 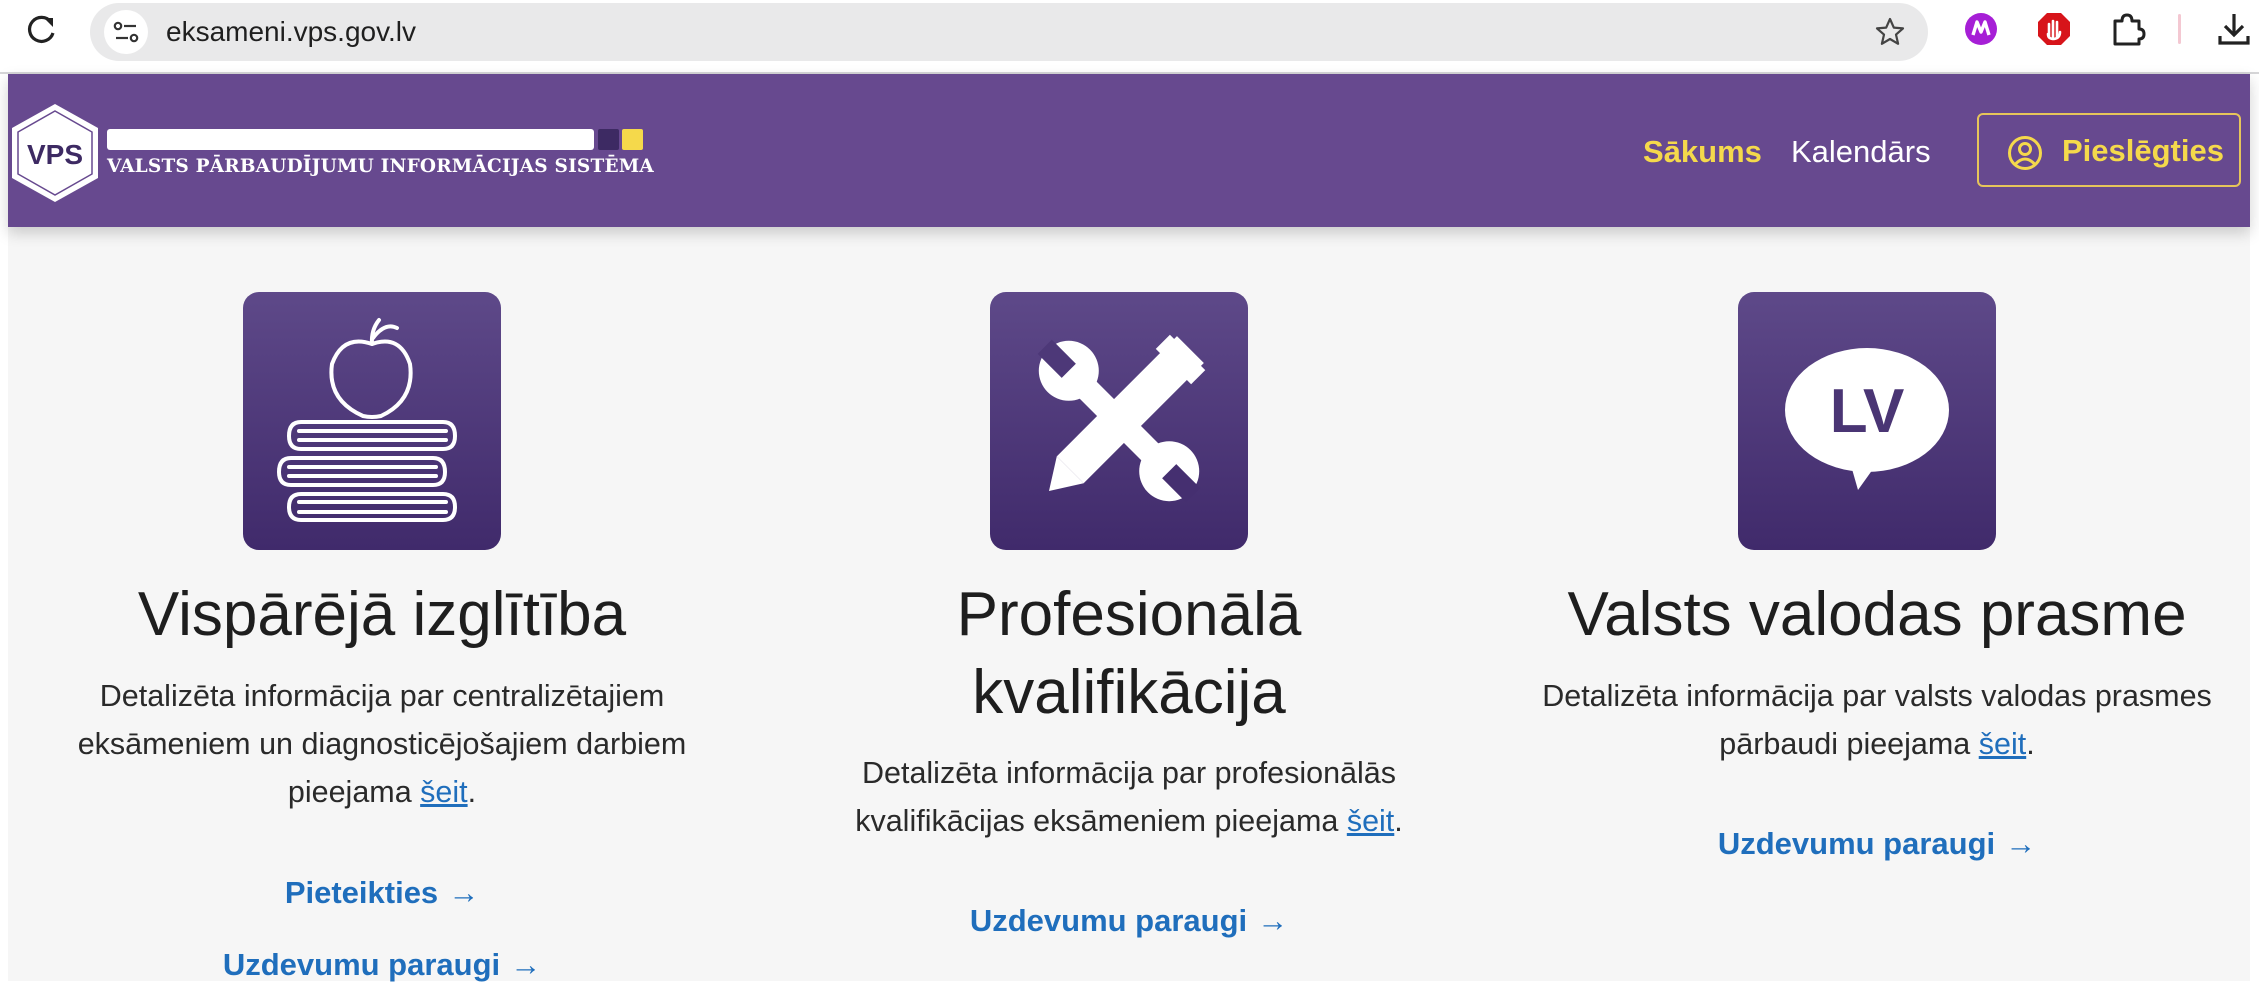 What do you see at coordinates (1129, 653) in the screenshot?
I see `card-title: Profesionālā kvalifikācija` at bounding box center [1129, 653].